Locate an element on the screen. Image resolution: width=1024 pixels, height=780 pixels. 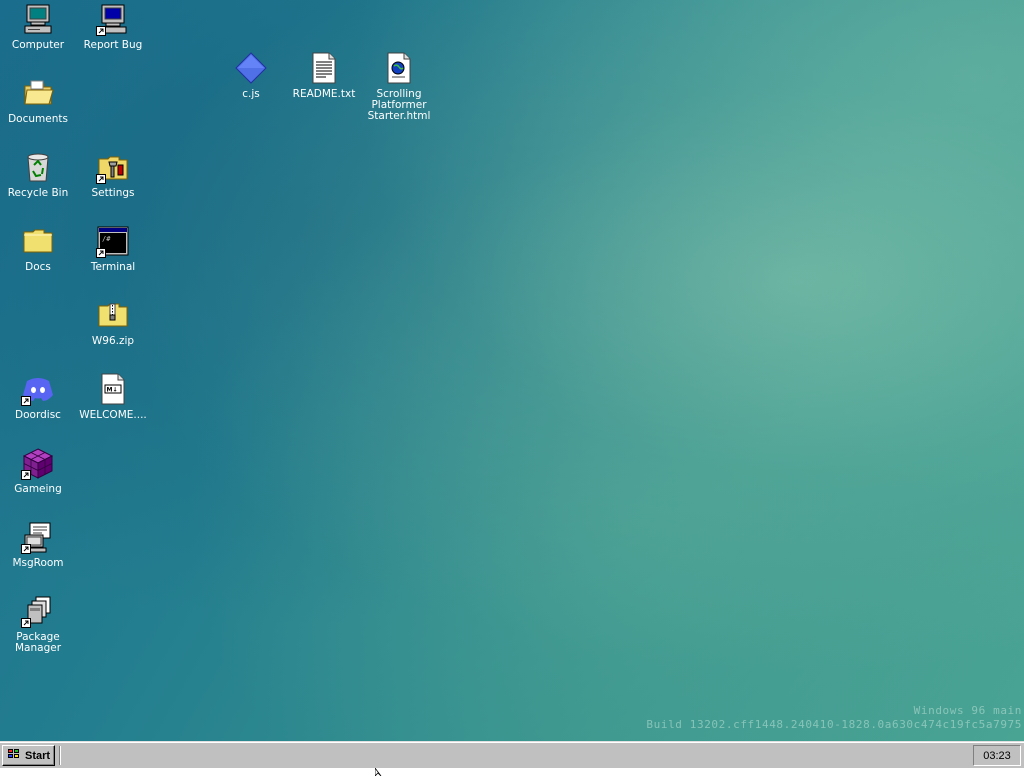
desktop-icon-label: Computer is located at coordinates (38, 45).